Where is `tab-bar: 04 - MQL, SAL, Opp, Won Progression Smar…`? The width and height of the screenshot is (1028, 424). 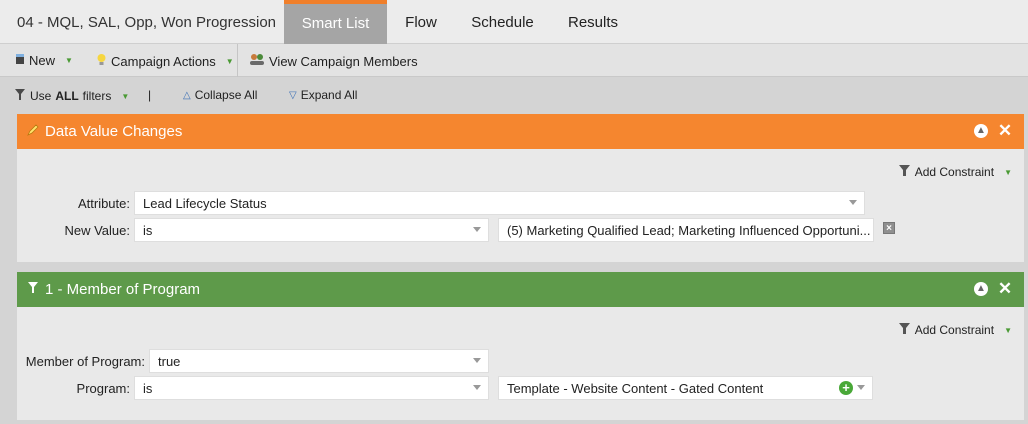
tab-bar: 04 - MQL, SAL, Opp, Won Progression Smar… is located at coordinates (514, 22).